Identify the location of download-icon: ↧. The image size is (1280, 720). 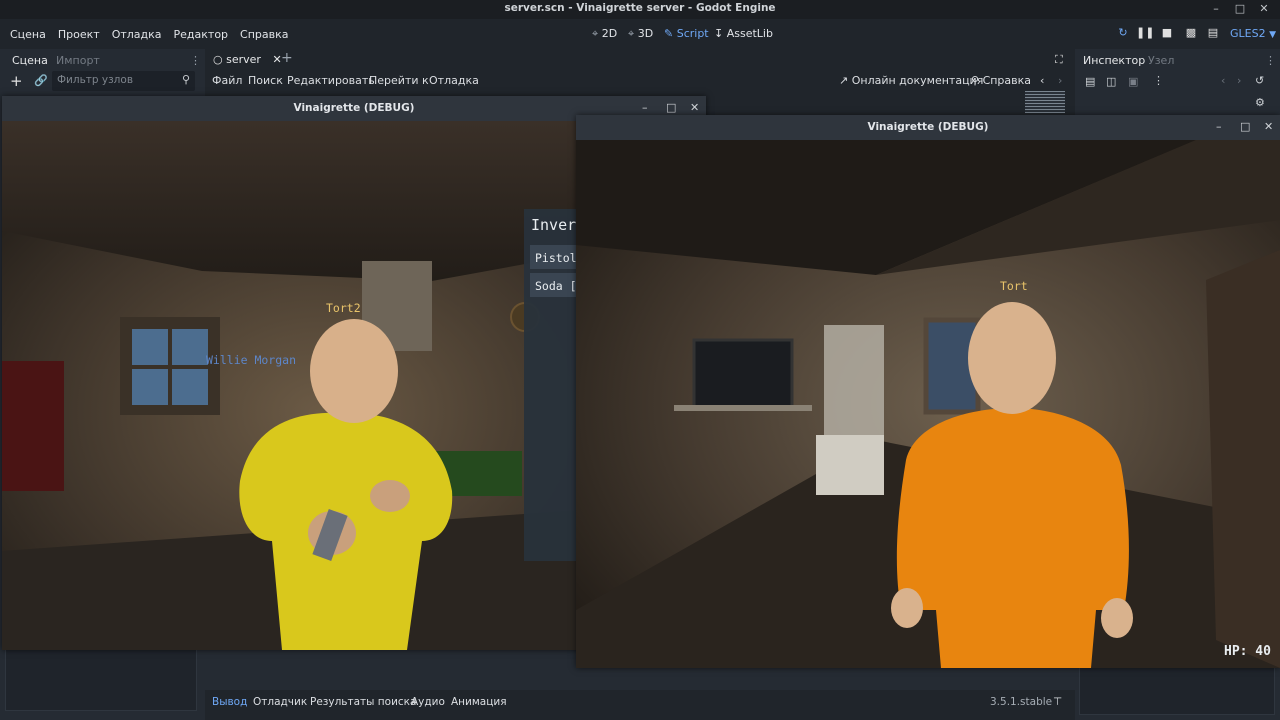
(719, 33).